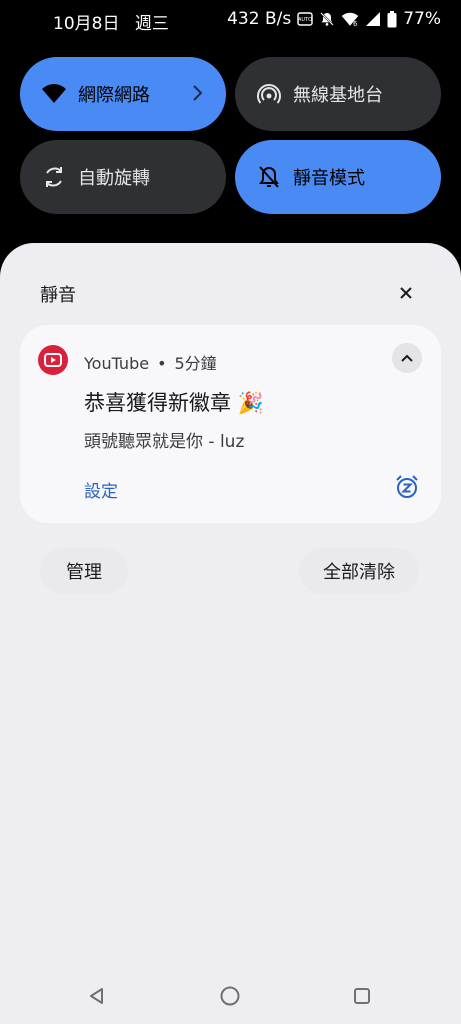 This screenshot has height=1024, width=461. I want to click on rotate-icon, so click(54, 177).